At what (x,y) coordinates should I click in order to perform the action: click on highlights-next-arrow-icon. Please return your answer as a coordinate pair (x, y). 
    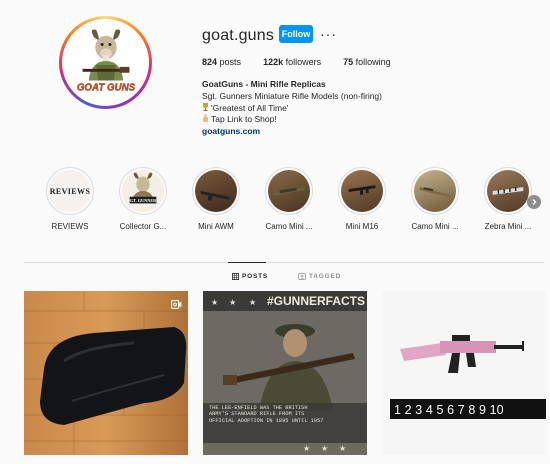
    Looking at the image, I should click on (534, 202).